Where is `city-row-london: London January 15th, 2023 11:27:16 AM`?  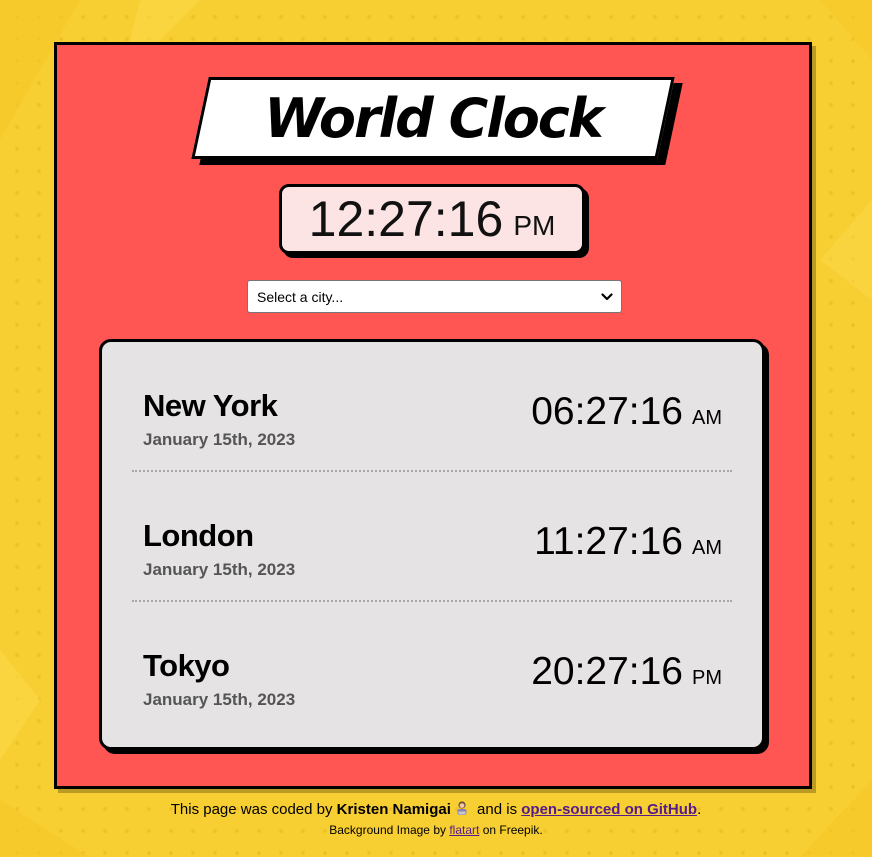
city-row-london: London January 15th, 2023 11:27:16 AM is located at coordinates (432, 537).